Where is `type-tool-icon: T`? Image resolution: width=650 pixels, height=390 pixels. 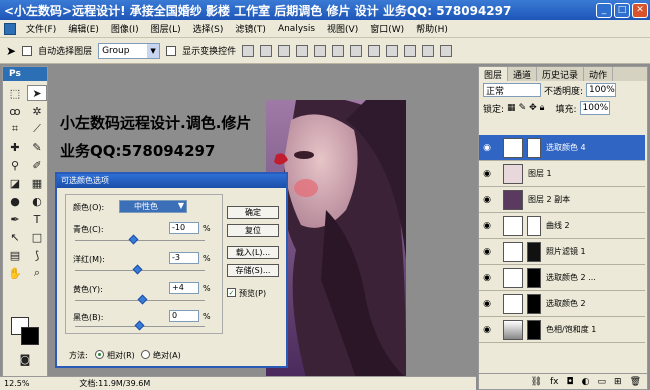
type-tool-icon: T is located at coordinates (37, 219).